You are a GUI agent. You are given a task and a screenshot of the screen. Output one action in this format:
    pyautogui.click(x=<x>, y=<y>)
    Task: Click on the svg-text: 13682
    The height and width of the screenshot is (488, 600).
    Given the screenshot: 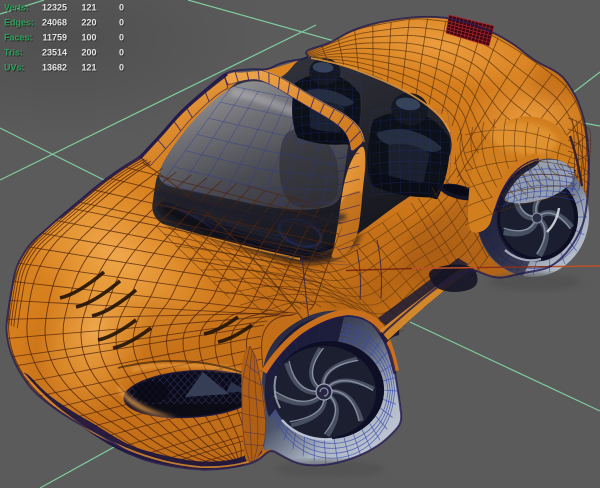 What is the action you would take?
    pyautogui.click(x=54, y=68)
    